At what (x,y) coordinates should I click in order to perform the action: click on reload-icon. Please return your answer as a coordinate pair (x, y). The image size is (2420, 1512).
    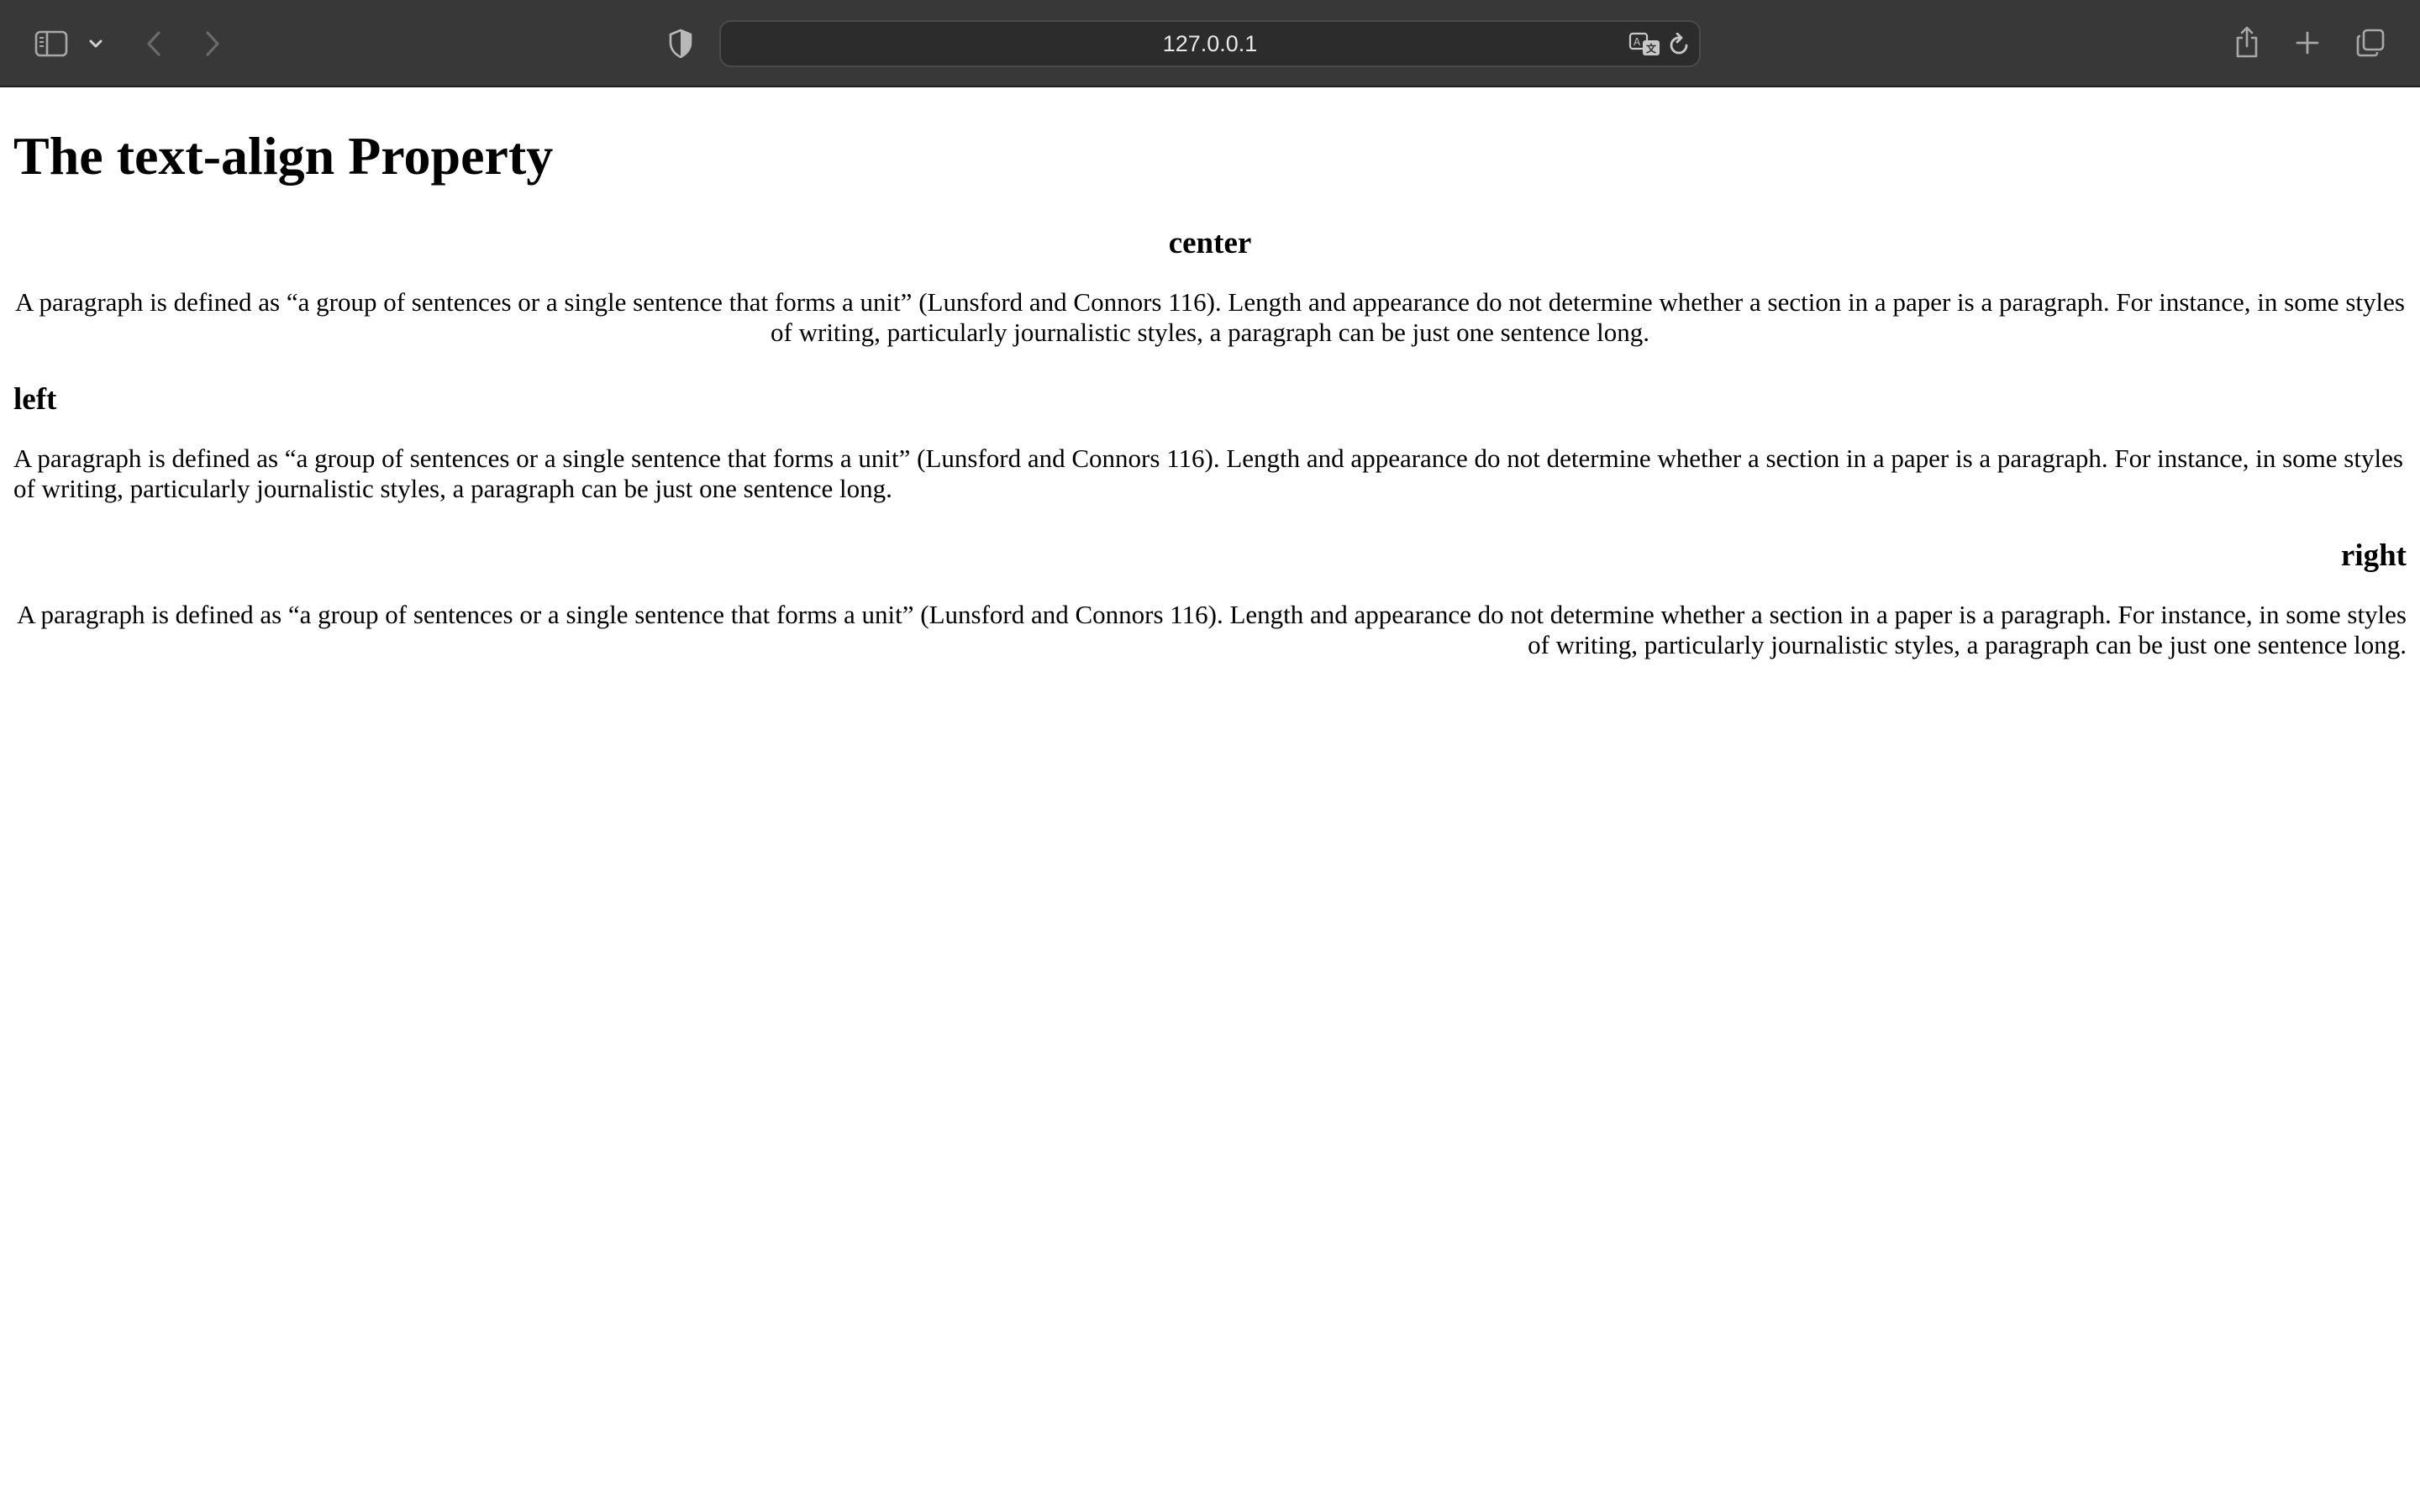
    Looking at the image, I should click on (1680, 44).